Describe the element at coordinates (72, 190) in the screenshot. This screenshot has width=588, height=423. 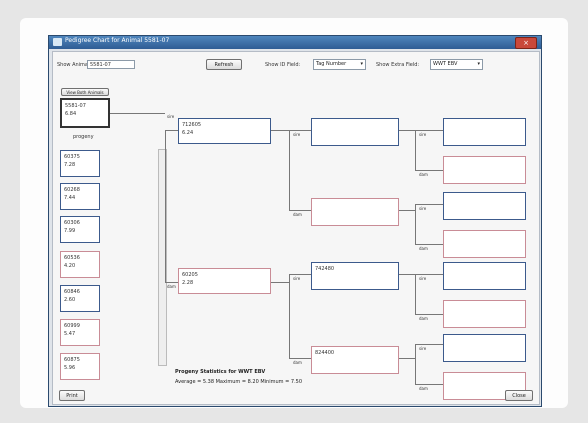
I see `progeny-id: 60268` at that location.